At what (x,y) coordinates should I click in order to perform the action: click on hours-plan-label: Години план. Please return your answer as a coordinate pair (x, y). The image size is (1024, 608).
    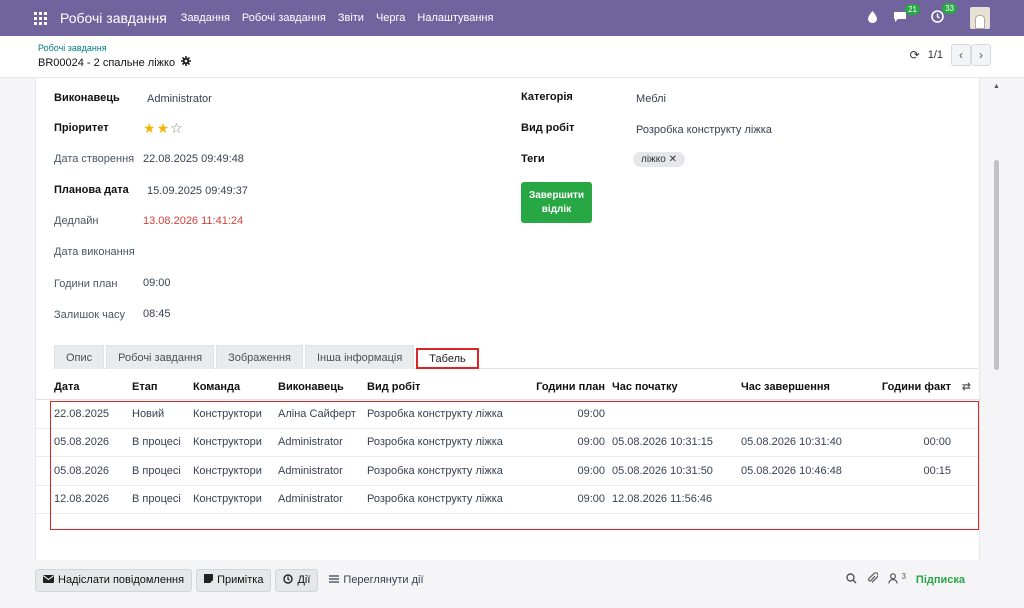
    Looking at the image, I should click on (86, 284).